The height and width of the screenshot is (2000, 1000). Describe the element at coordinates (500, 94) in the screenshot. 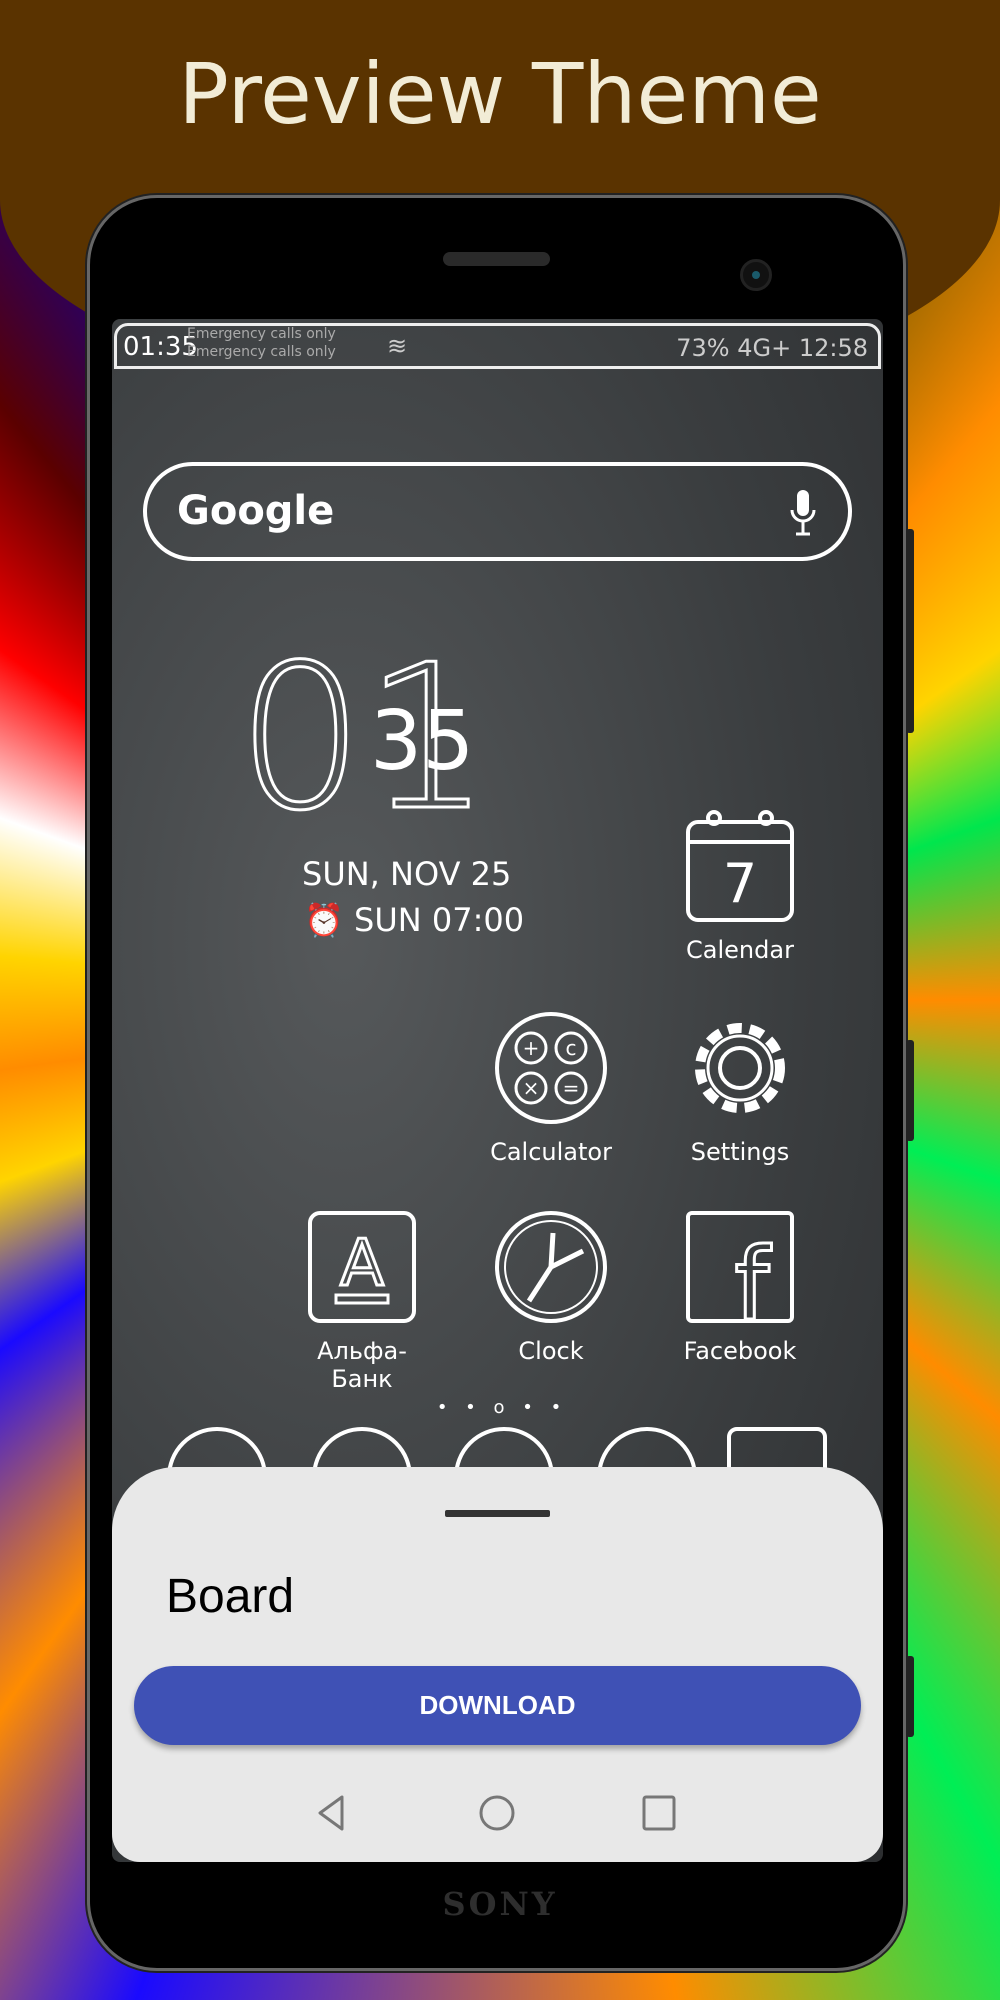

I see `page-title: Preview Theme` at that location.